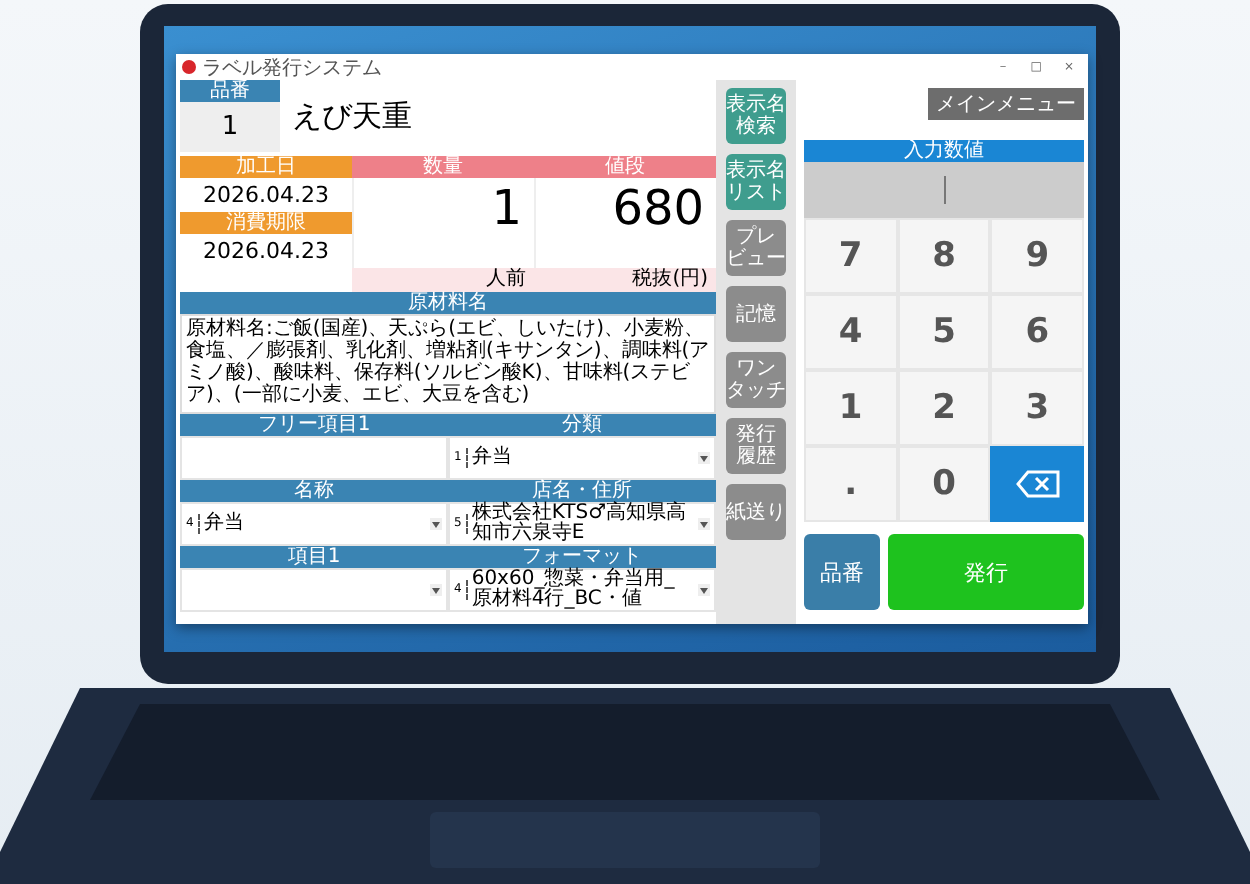 Image resolution: width=1250 pixels, height=884 pixels. Describe the element at coordinates (944, 256) in the screenshot. I see `keypad-key: 8` at that location.